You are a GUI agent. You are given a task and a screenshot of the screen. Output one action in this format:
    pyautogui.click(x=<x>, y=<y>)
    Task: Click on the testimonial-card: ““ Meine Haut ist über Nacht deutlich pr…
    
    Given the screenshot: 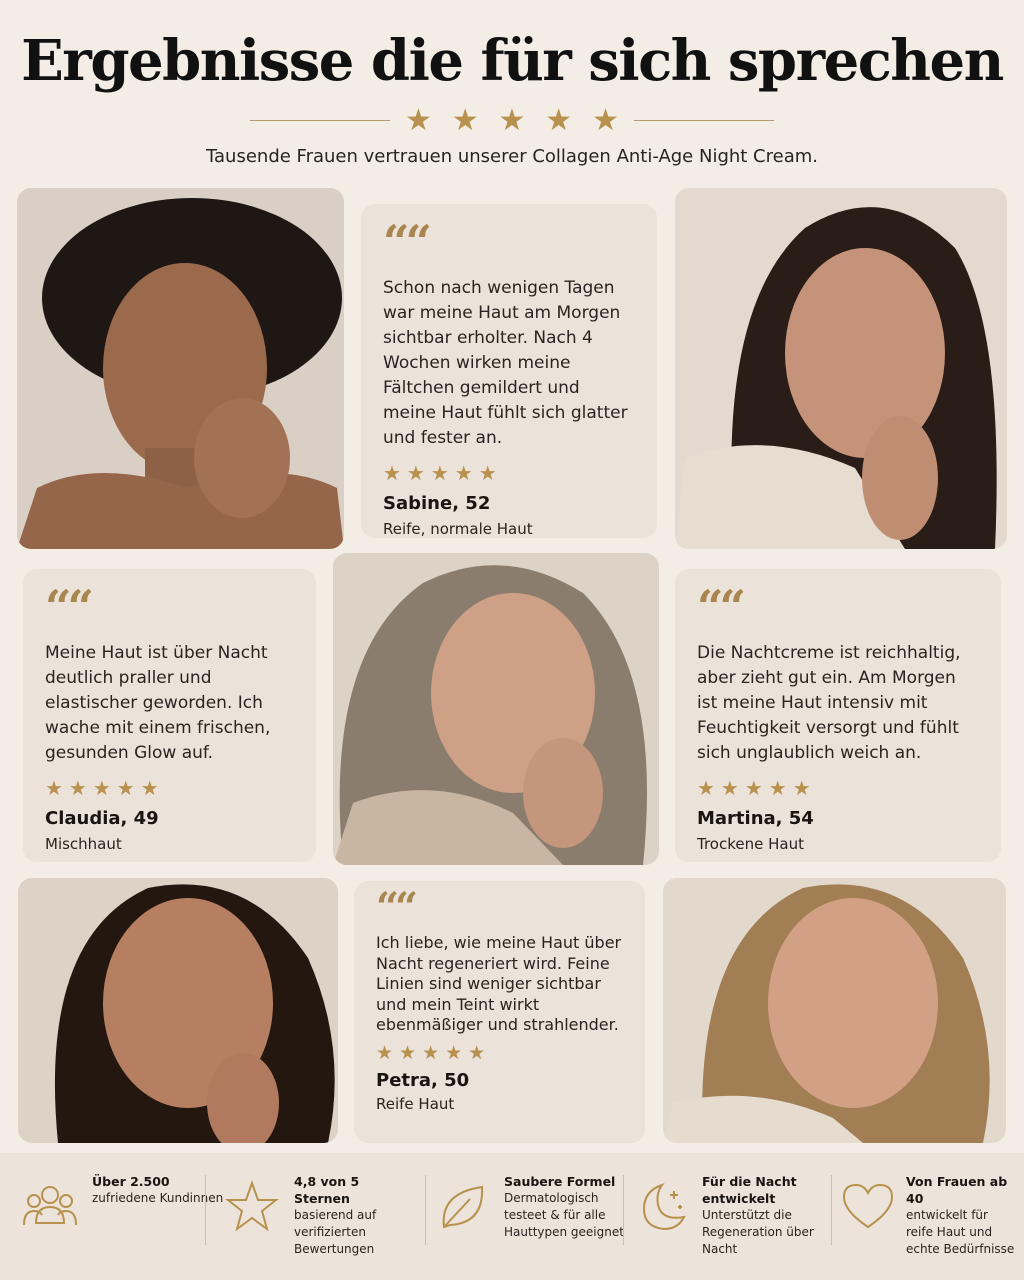 What is the action you would take?
    pyautogui.click(x=169, y=715)
    